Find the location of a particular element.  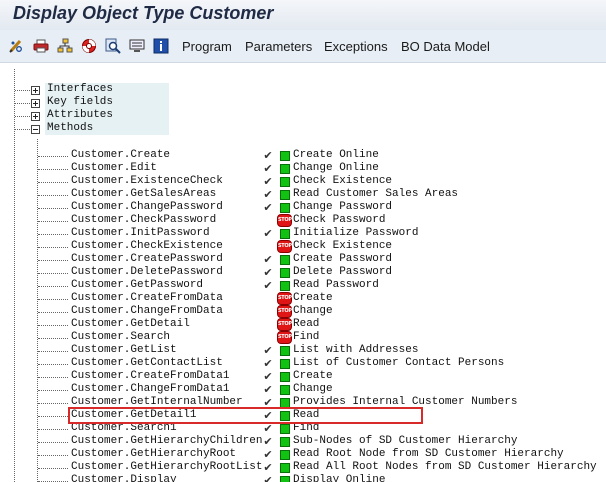

method-description: Read is located at coordinates (306, 324).